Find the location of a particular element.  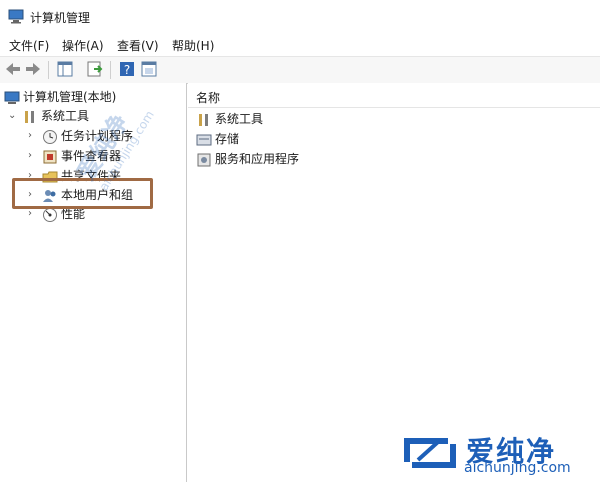

brand-logo: 爱纯净 aichunjing.com is located at coordinates (498, 453).